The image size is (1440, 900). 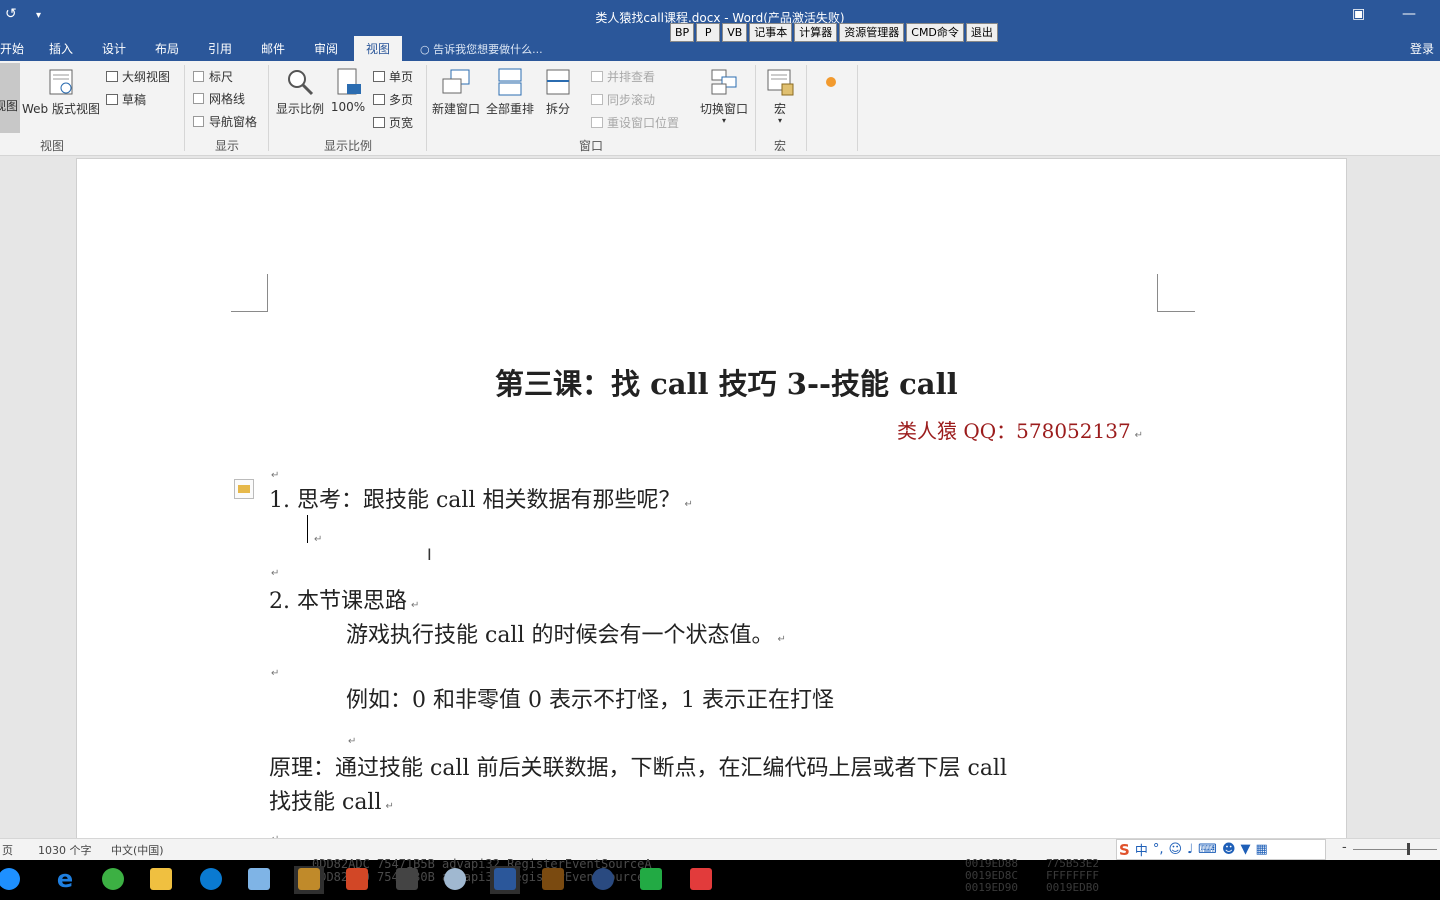 What do you see at coordinates (220, 48) in the screenshot?
I see `tab-references: 引用` at bounding box center [220, 48].